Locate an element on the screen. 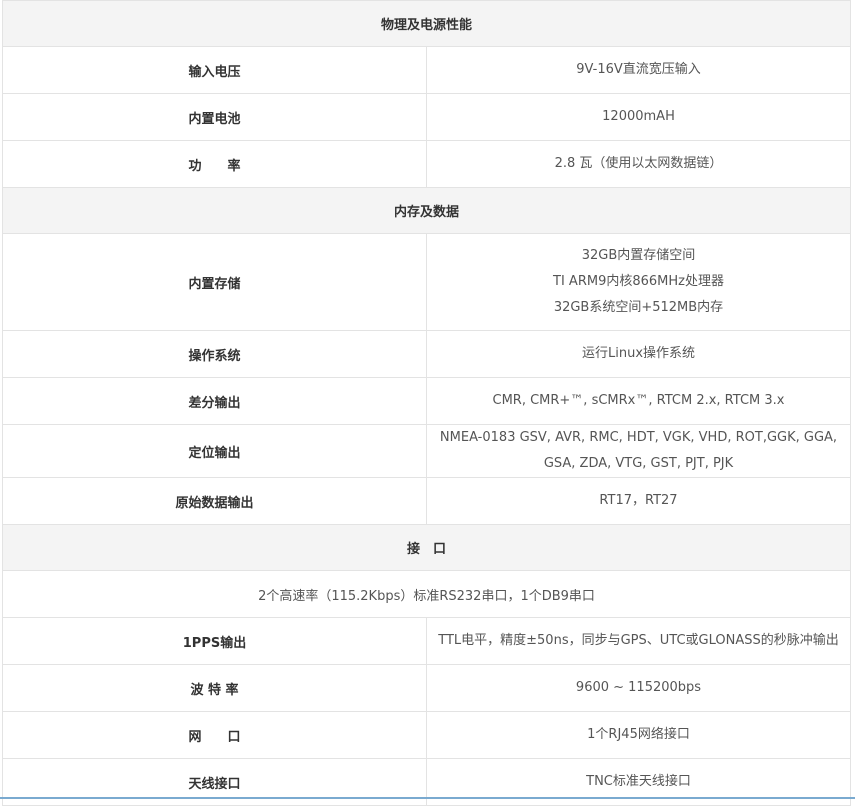 The width and height of the screenshot is (855, 806). table-row: 输入电压 9V-16V直流宽压输入 is located at coordinates (426, 70).